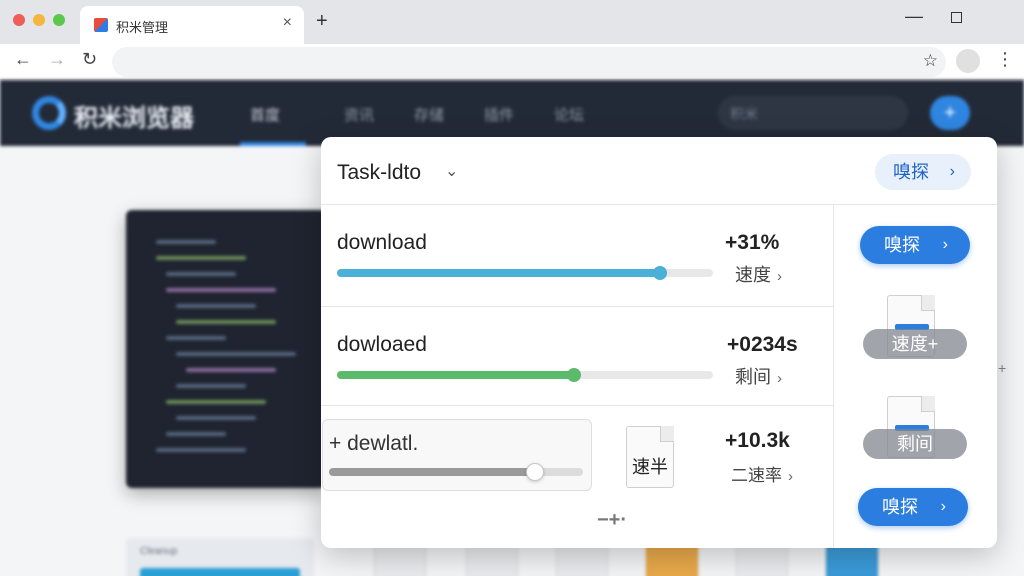 The width and height of the screenshot is (1024, 576). Describe the element at coordinates (192, 25) in the screenshot. I see `browser-tab: 积米管理 ×` at that location.